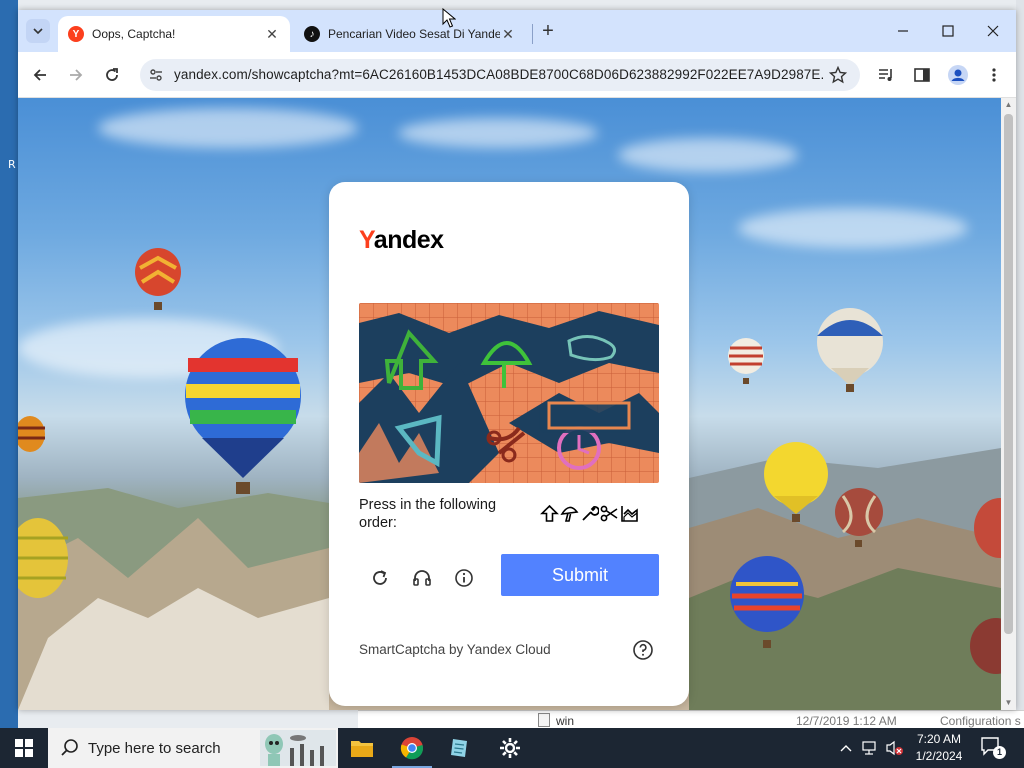 The width and height of the screenshot is (1024, 768). What do you see at coordinates (134, 34) in the screenshot?
I see `tab-title: Oops, Captcha!` at bounding box center [134, 34].